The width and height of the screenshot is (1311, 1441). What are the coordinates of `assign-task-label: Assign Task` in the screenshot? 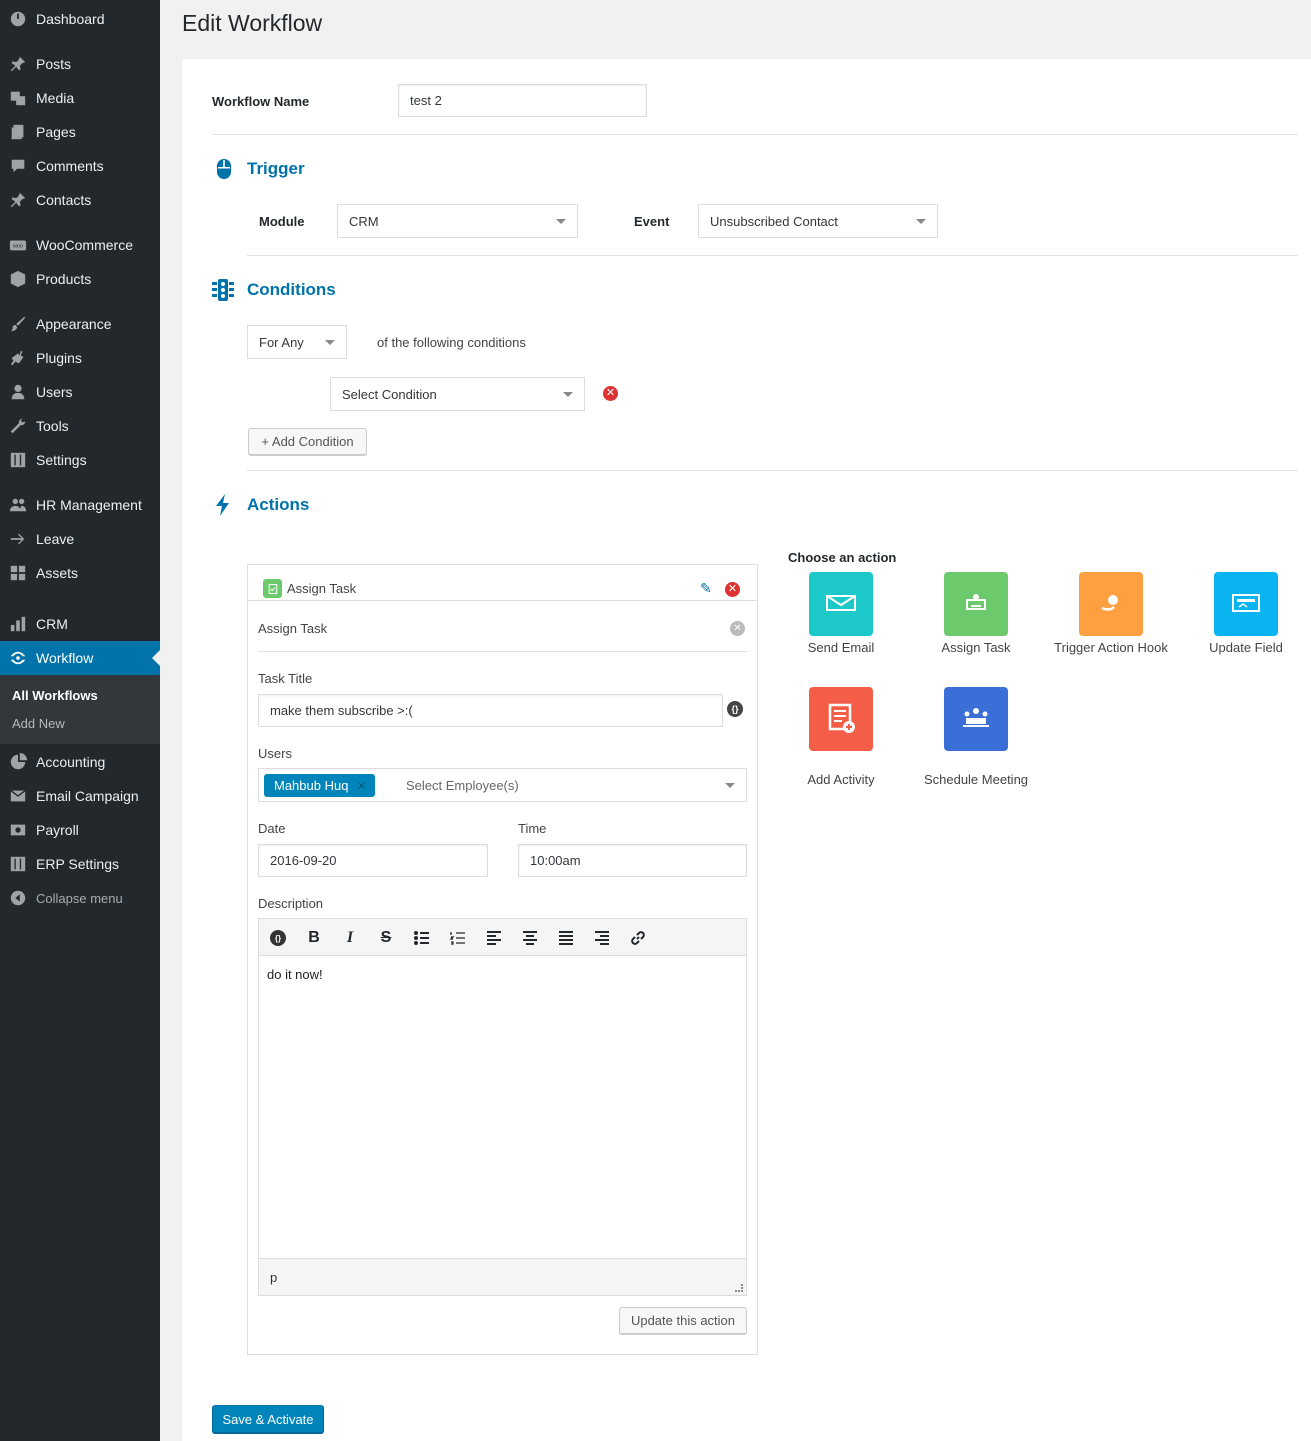 It's located at (976, 647).